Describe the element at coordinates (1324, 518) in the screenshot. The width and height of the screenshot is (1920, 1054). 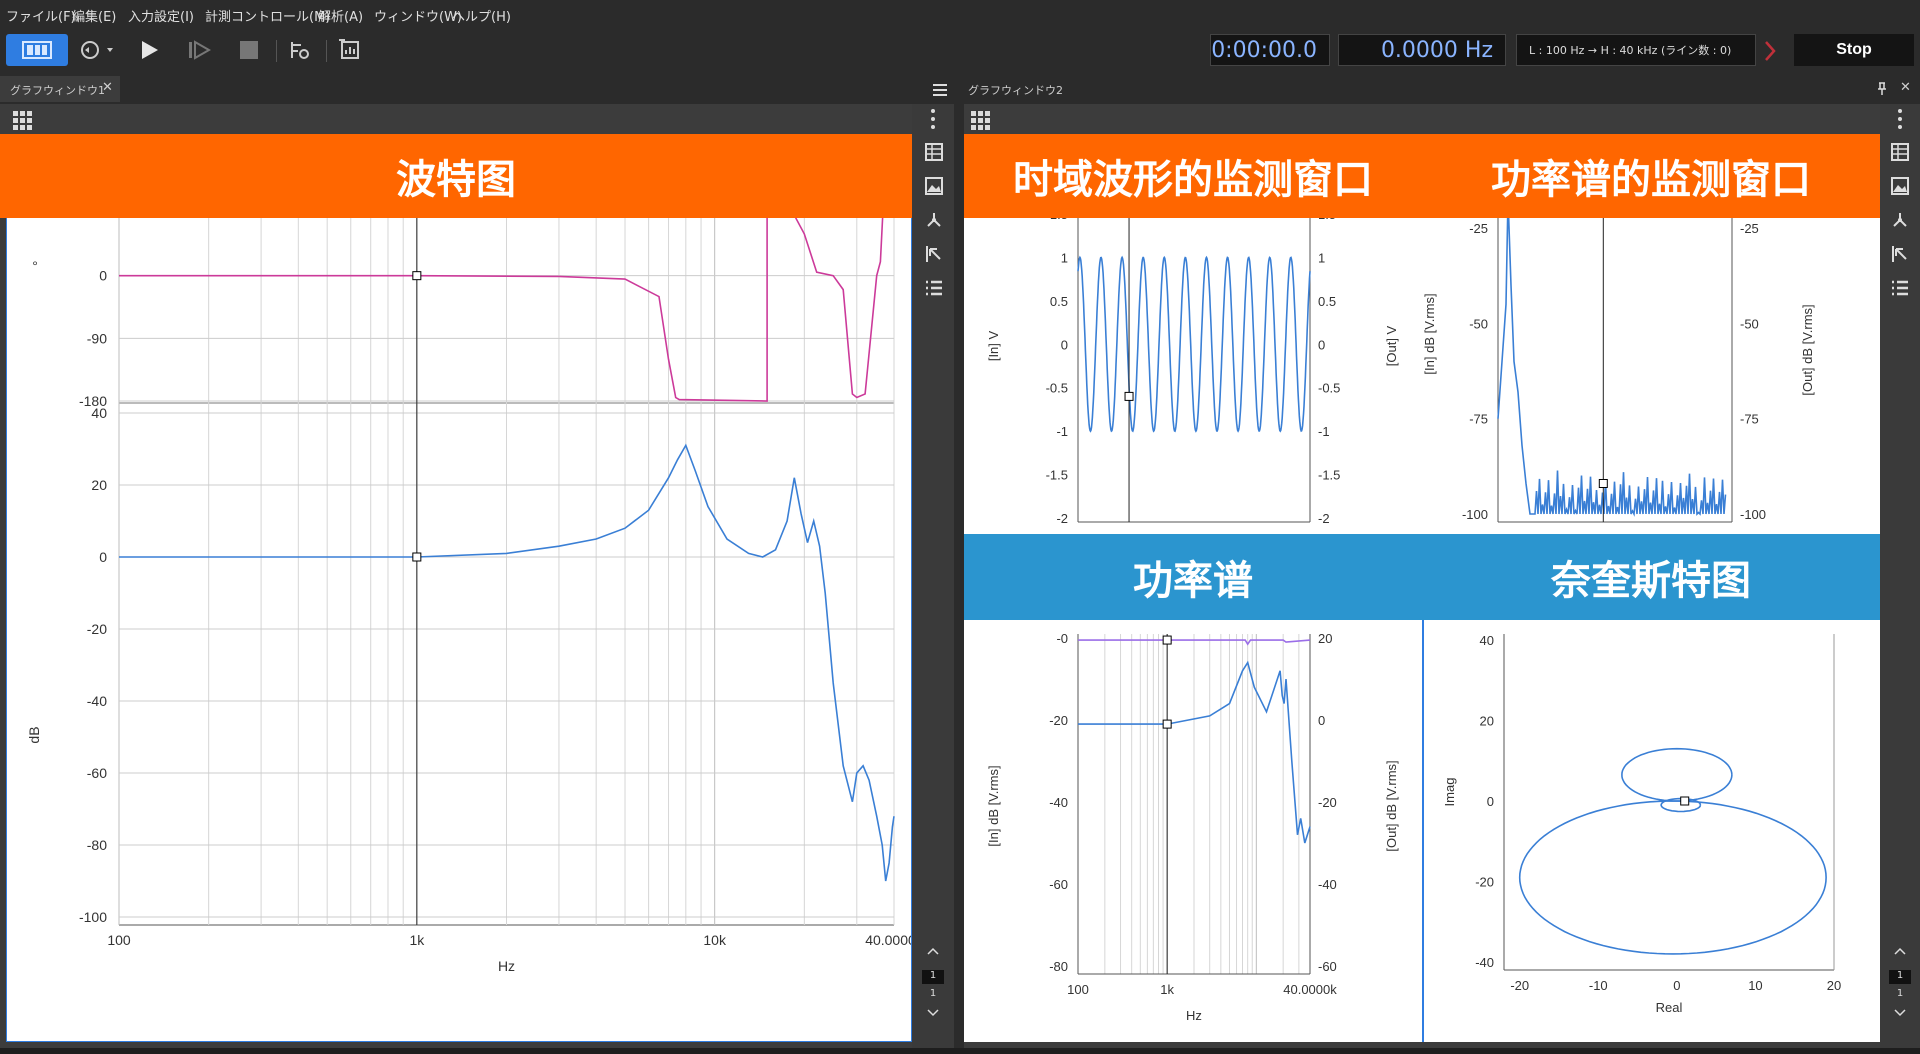
I see `y2-tick-label: -2` at that location.